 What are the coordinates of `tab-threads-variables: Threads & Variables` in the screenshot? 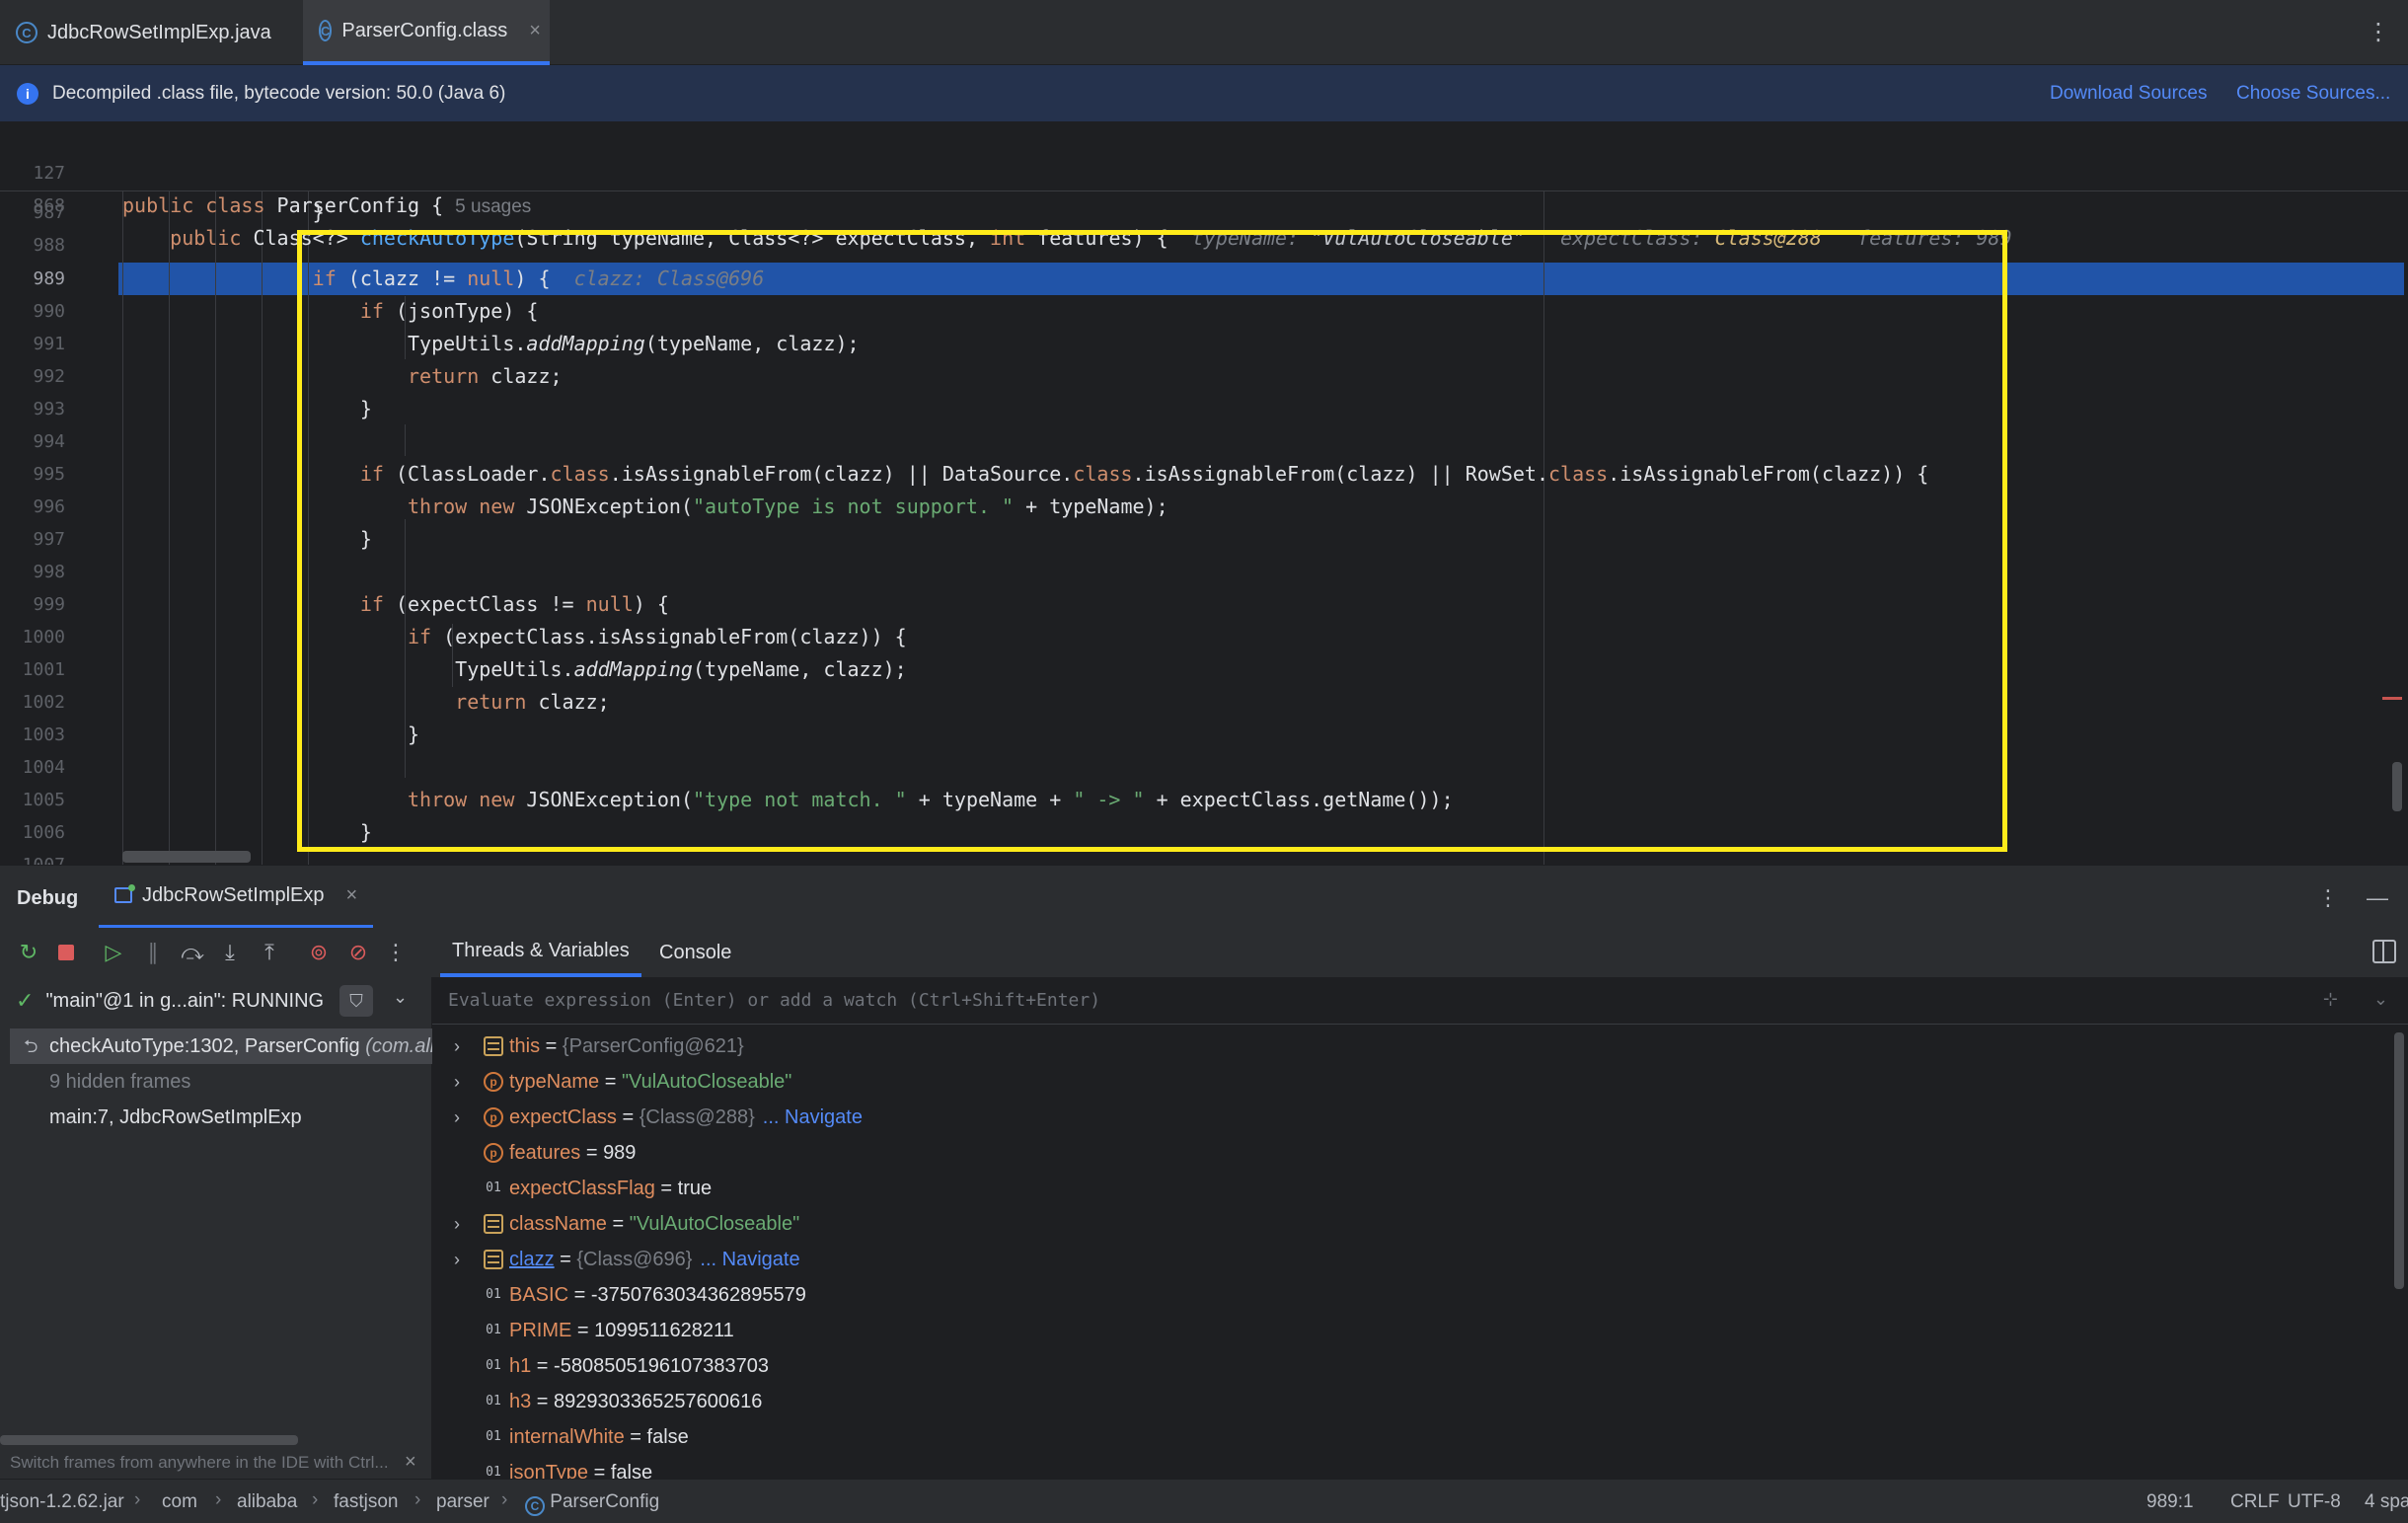 It's located at (541, 952).